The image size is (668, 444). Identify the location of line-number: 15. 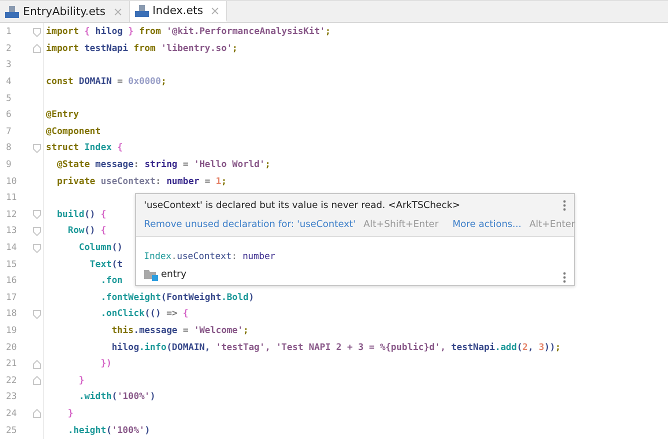
(11, 265).